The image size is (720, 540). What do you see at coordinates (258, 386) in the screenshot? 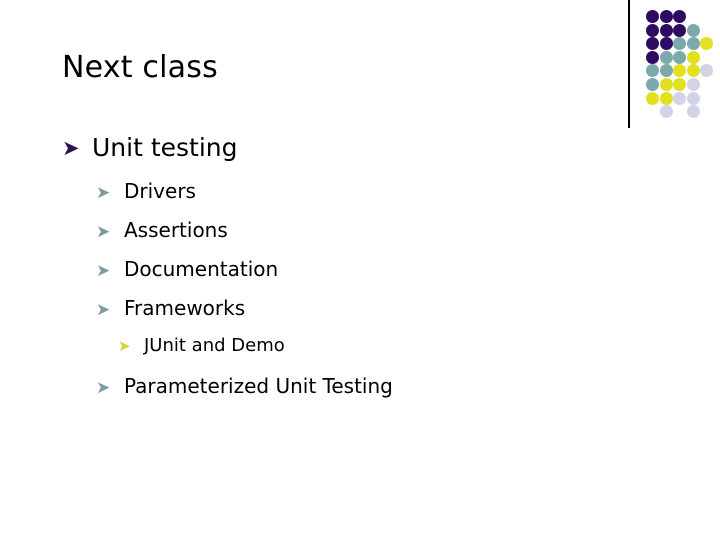
I see `bullet-label: Parameterized Unit Testing` at bounding box center [258, 386].